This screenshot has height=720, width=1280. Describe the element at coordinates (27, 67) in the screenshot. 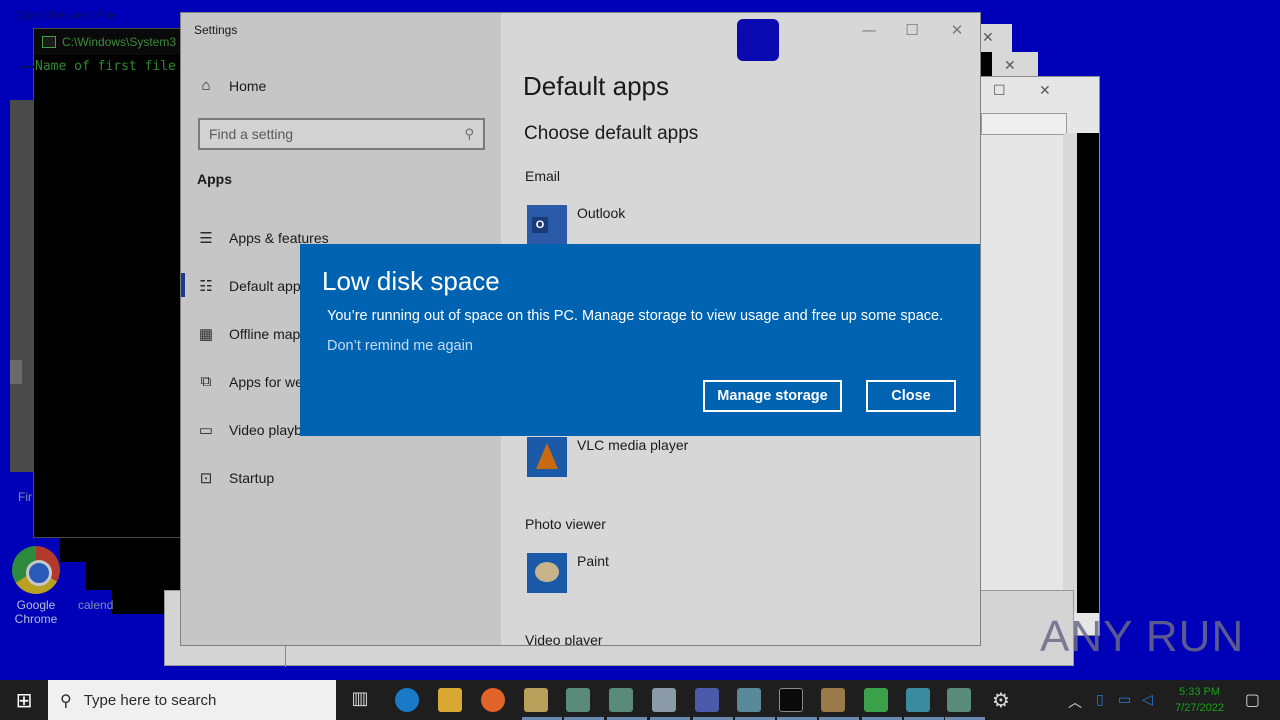

I see `decor-line` at that location.